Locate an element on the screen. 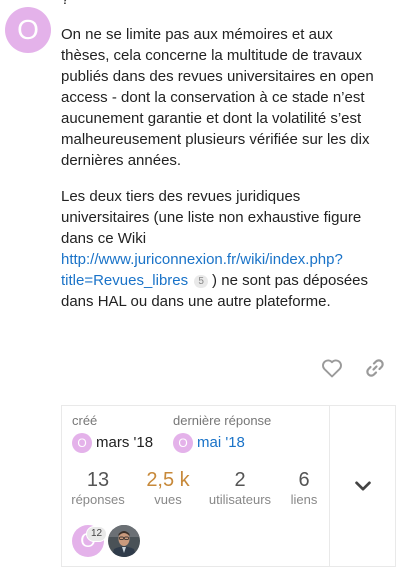 Image resolution: width=405 pixels, height=571 pixels. like-button is located at coordinates (332, 368).